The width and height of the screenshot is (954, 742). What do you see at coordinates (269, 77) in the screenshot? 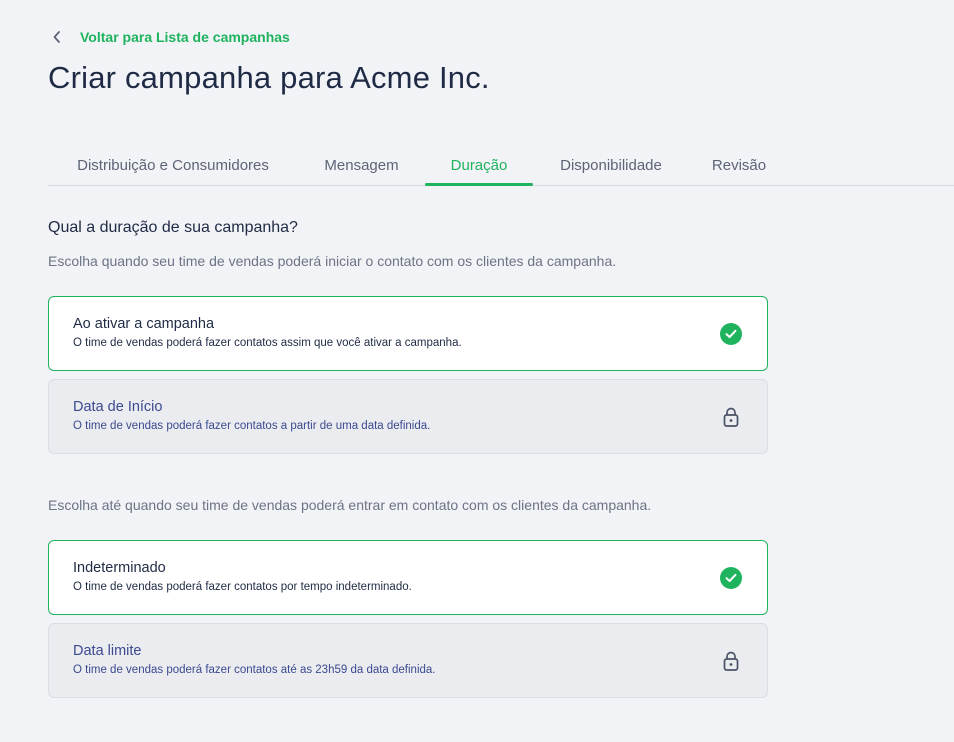
I see `page-title: Criar campanha para Acme Inc.` at bounding box center [269, 77].